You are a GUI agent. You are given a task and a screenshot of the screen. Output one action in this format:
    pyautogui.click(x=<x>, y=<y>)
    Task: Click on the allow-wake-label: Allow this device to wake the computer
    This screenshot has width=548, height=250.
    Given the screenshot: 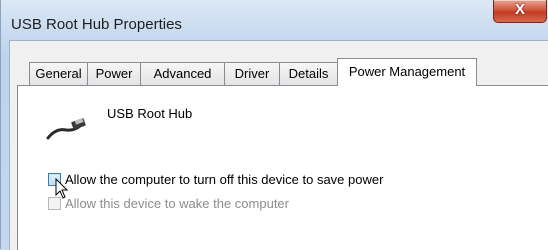 What is the action you would take?
    pyautogui.click(x=177, y=203)
    